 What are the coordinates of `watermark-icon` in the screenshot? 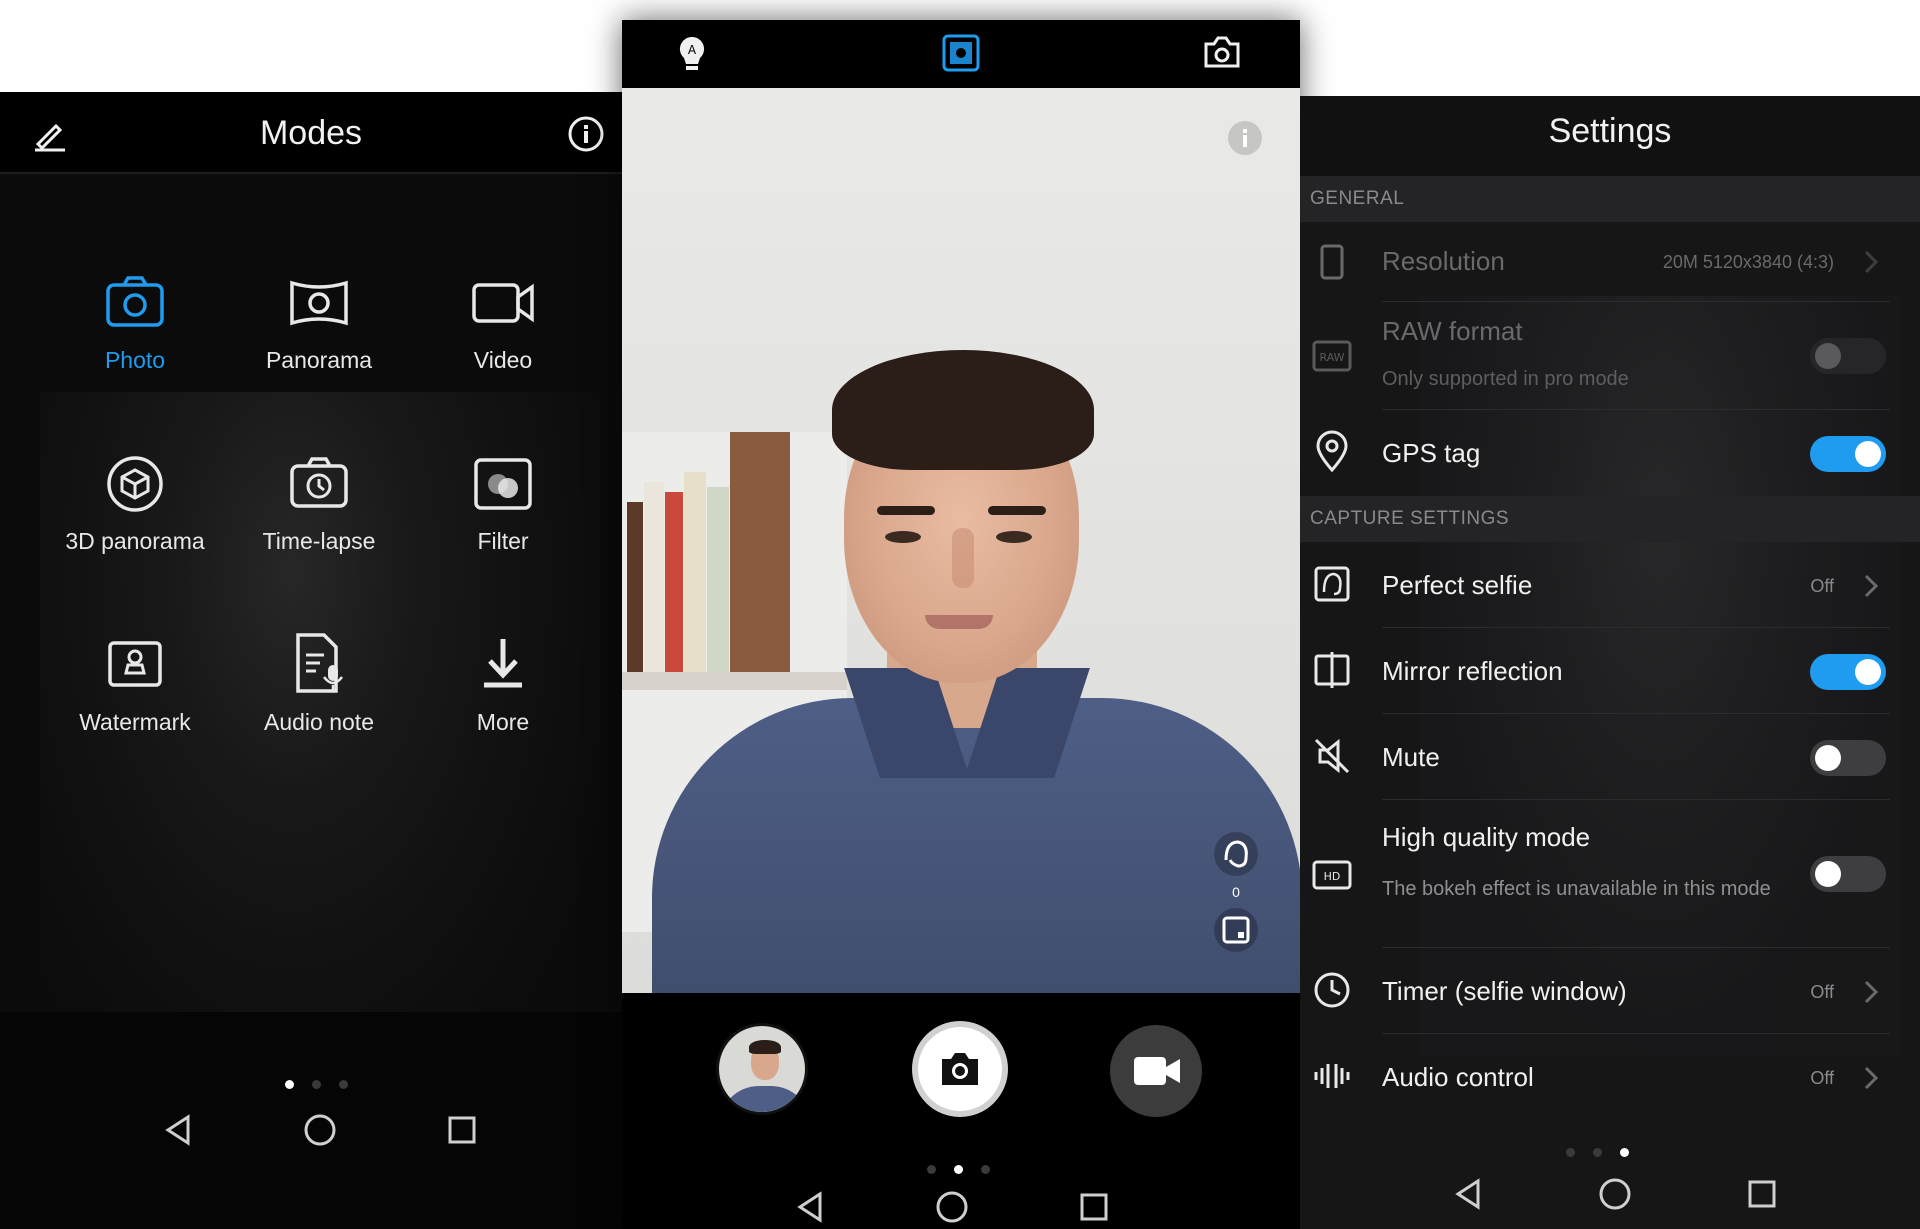 It's located at (135, 664).